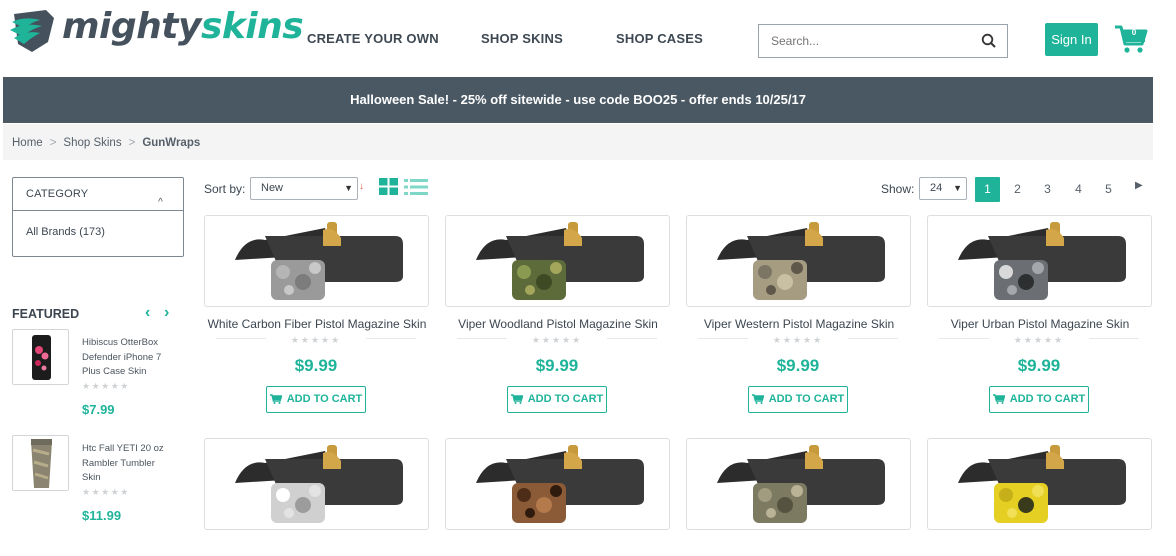 This screenshot has height=556, width=1176. What do you see at coordinates (578, 142) in the screenshot?
I see `breadcrumb: Home > Shop Skins > GunWraps` at bounding box center [578, 142].